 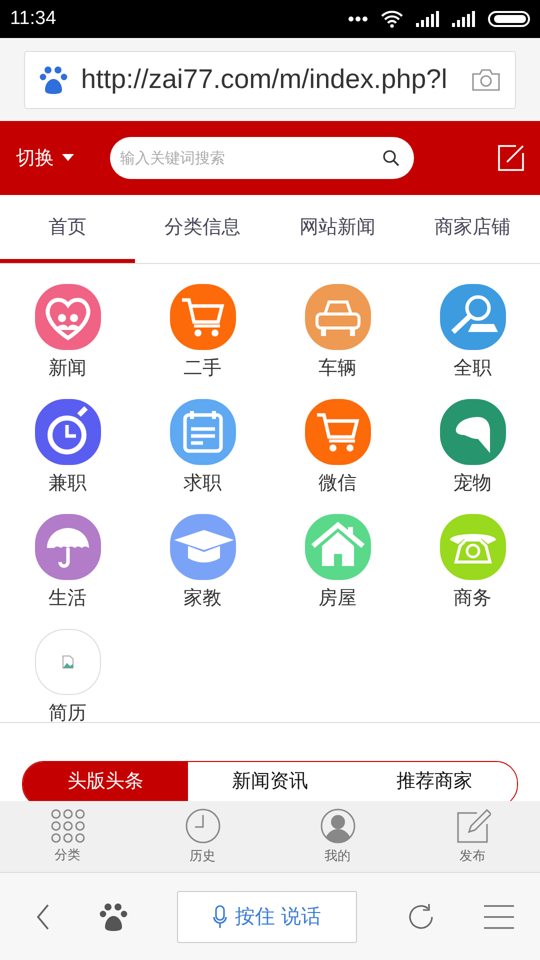 What do you see at coordinates (473, 598) in the screenshot?
I see `category-label: 商务` at bounding box center [473, 598].